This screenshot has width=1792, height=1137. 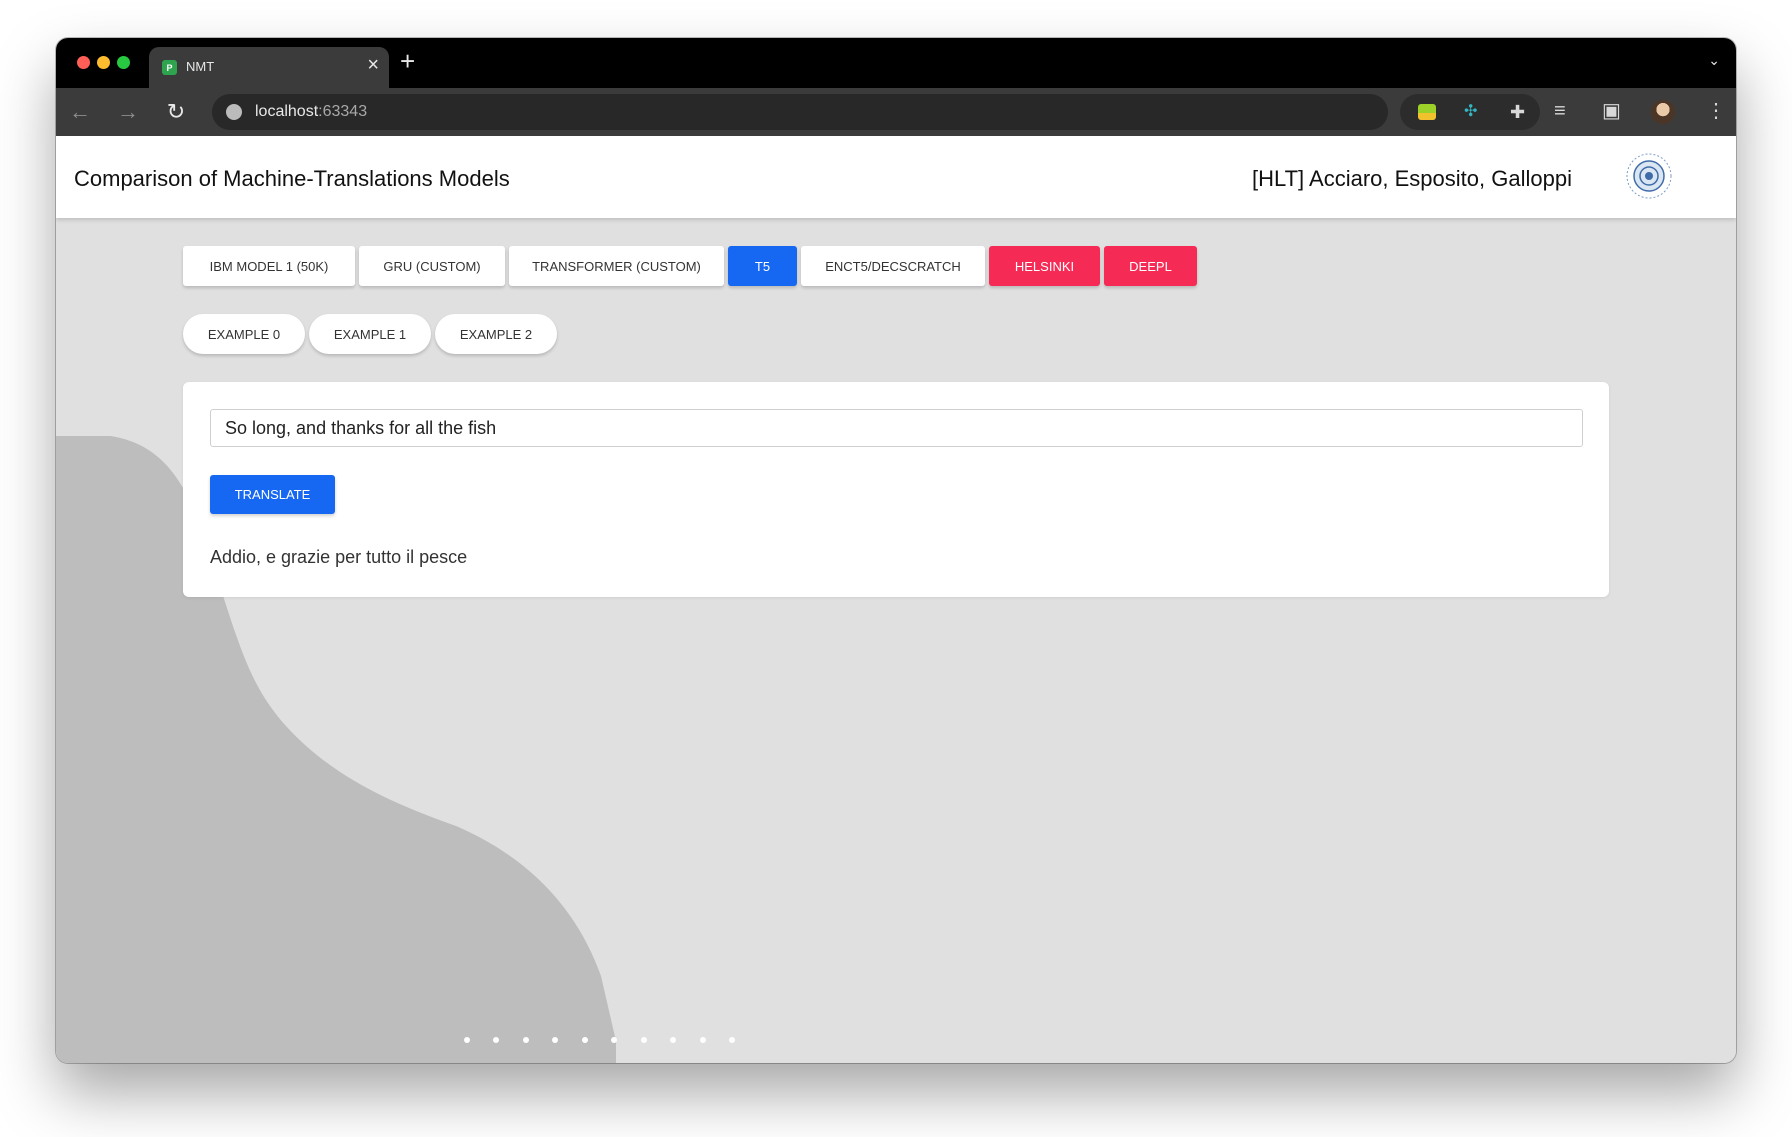 I want to click on url-text: localhost:63343, so click(x=311, y=111).